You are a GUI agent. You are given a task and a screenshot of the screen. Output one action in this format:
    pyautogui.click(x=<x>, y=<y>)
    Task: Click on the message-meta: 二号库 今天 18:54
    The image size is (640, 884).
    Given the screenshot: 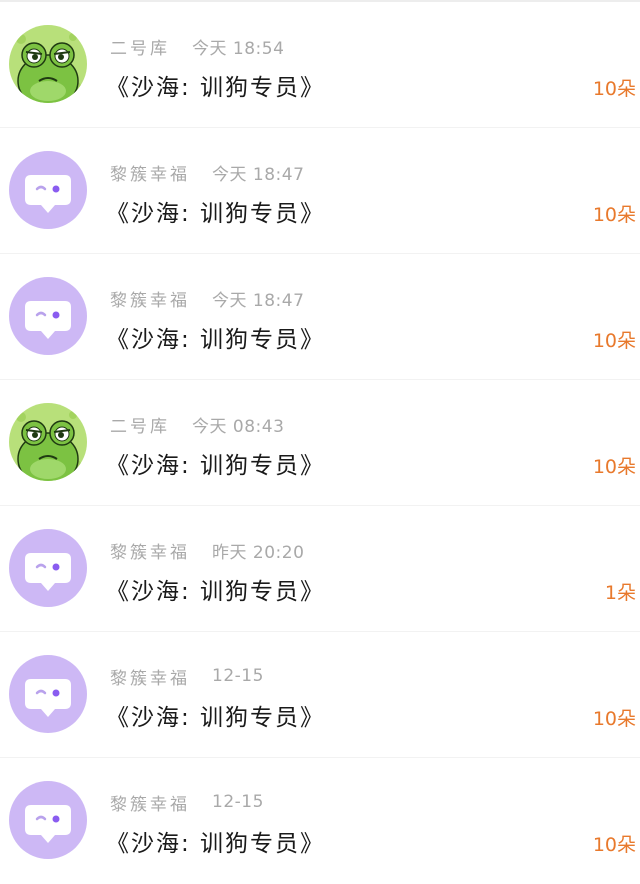 What is the action you would take?
    pyautogui.click(x=197, y=46)
    